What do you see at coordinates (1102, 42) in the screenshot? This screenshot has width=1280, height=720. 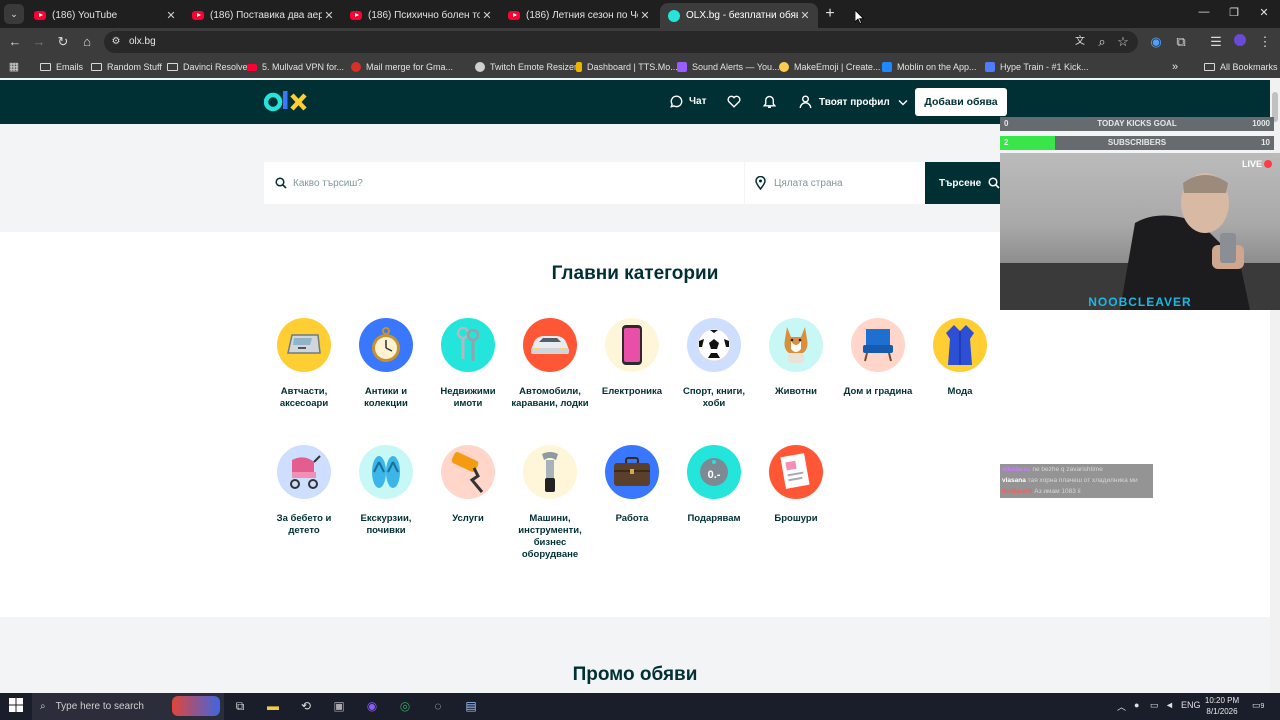 I see `zoom-icon: ⌕` at bounding box center [1102, 42].